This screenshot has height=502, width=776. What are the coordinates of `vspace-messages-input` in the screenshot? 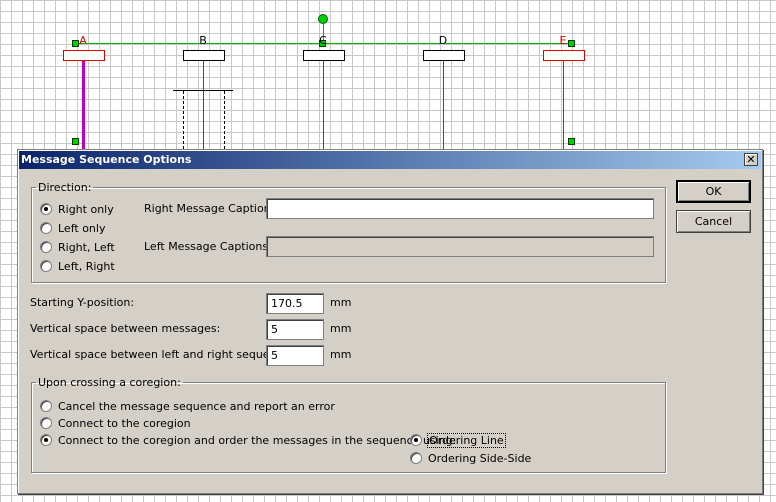 It's located at (295, 329).